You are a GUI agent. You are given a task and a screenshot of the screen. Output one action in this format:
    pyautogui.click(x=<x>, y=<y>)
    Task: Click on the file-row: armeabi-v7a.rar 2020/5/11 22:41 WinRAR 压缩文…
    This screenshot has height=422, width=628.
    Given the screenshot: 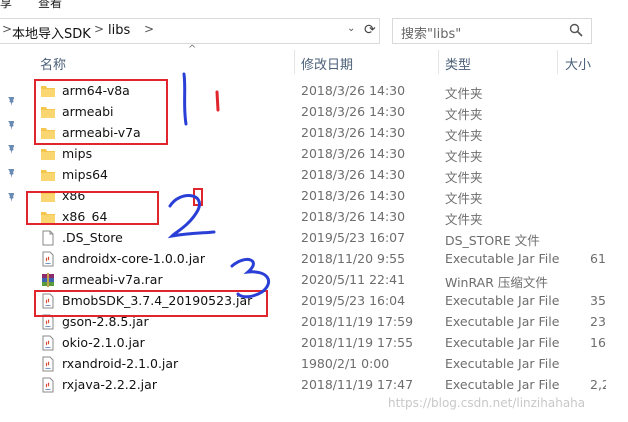 What is the action you would take?
    pyautogui.click(x=329, y=280)
    